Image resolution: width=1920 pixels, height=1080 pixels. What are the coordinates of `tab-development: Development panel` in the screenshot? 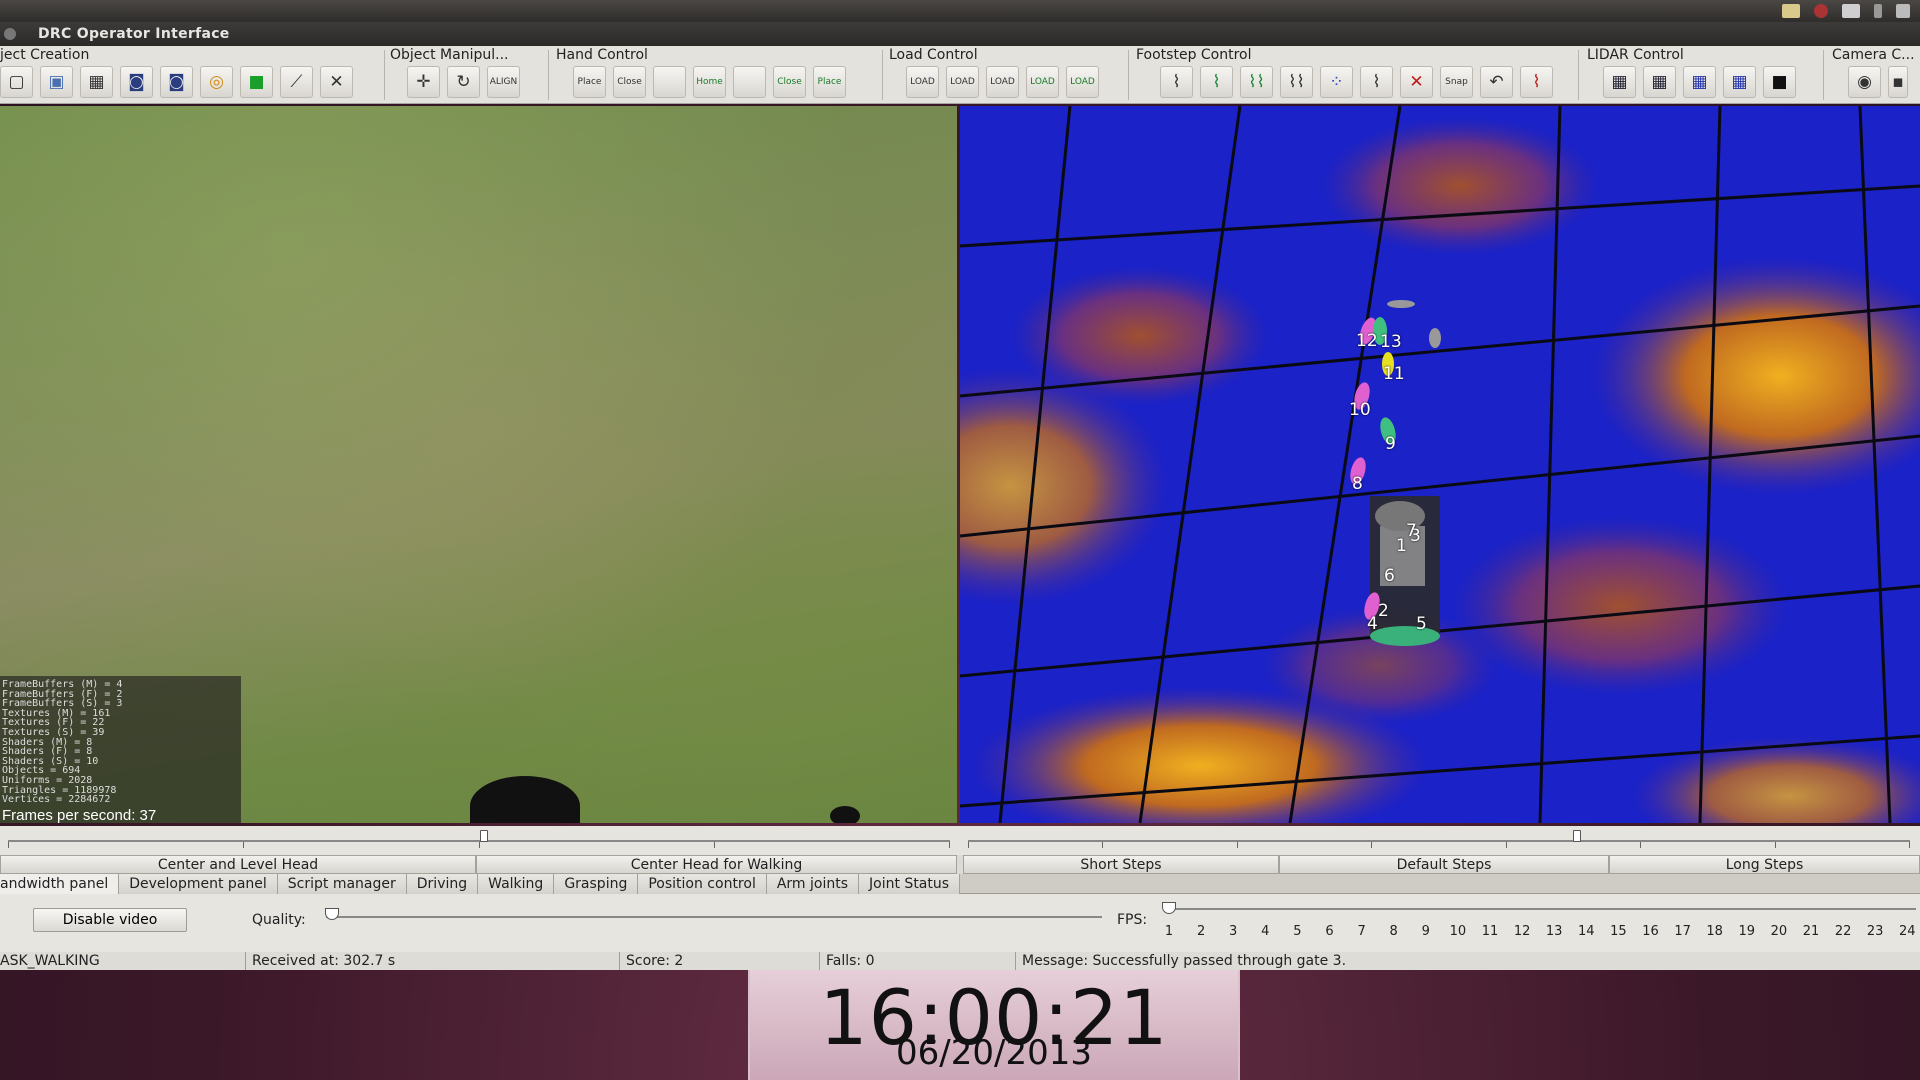 It's located at (198, 884).